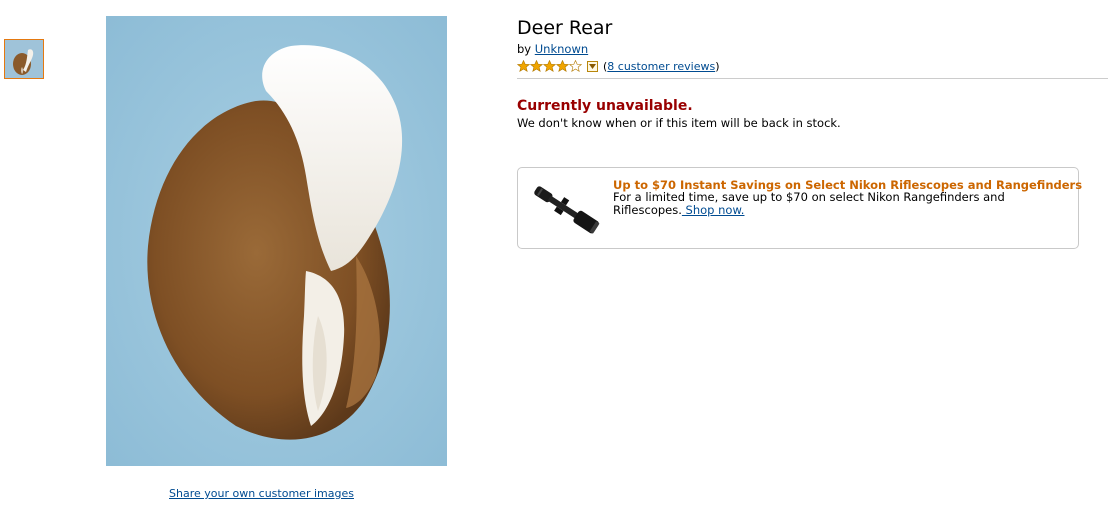  Describe the element at coordinates (575, 66) in the screenshot. I see `star-empty-icon` at that location.